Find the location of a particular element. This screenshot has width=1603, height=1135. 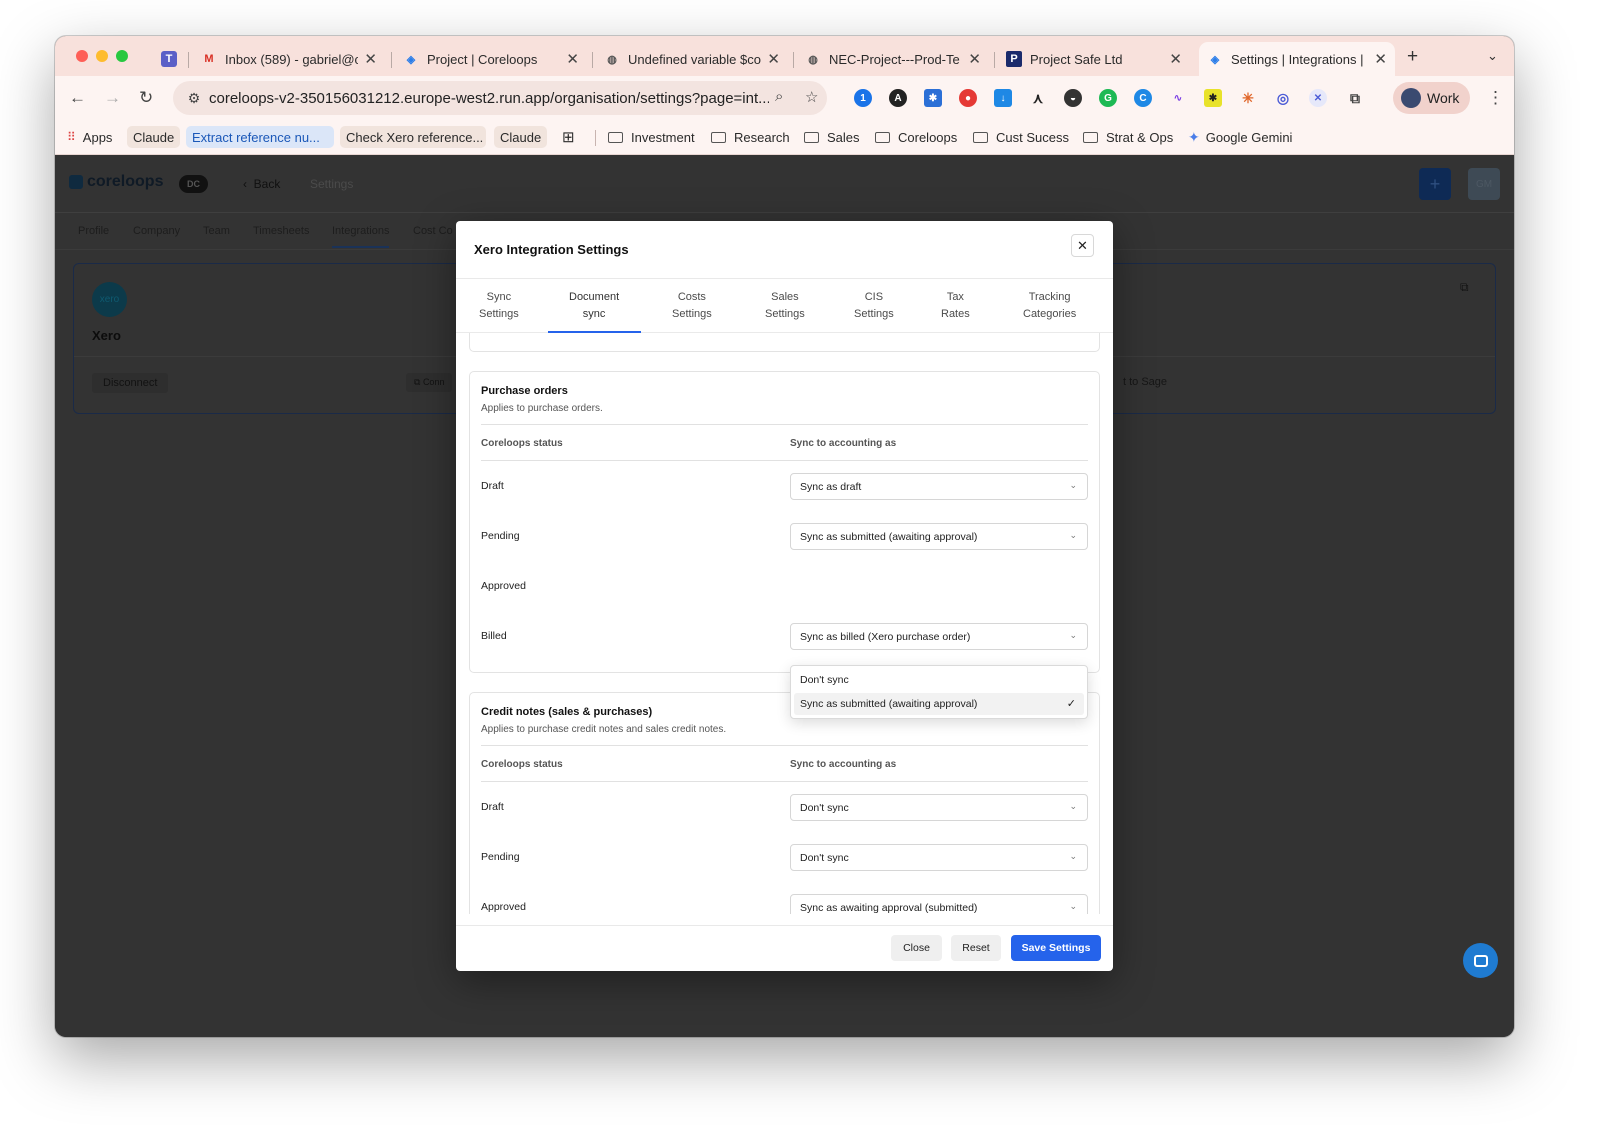

pending-sync-select: Sync as submitted (awaiting approval) ⌄ is located at coordinates (939, 536).